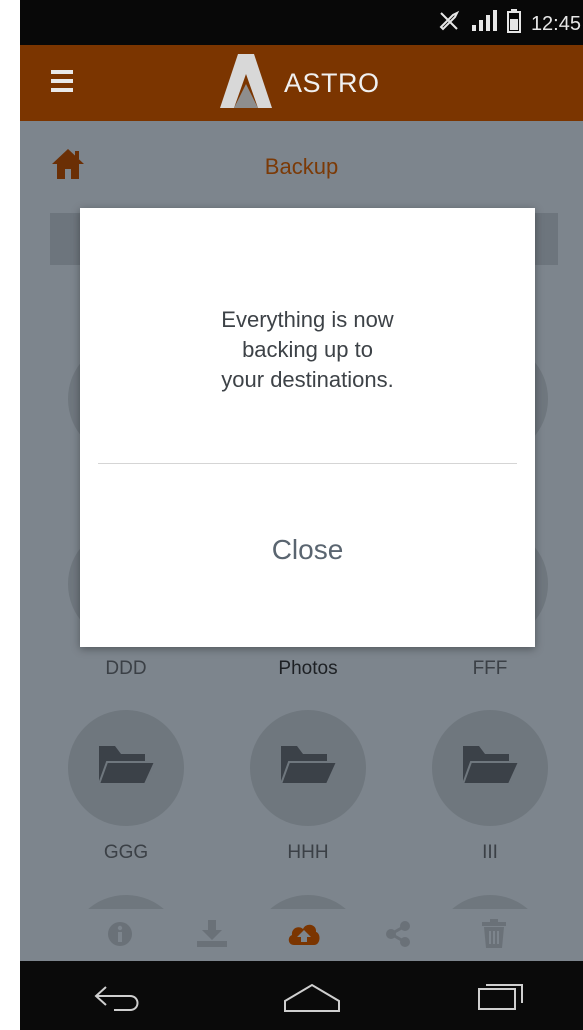 The height and width of the screenshot is (1030, 583). I want to click on signal-icon, so click(484, 24).